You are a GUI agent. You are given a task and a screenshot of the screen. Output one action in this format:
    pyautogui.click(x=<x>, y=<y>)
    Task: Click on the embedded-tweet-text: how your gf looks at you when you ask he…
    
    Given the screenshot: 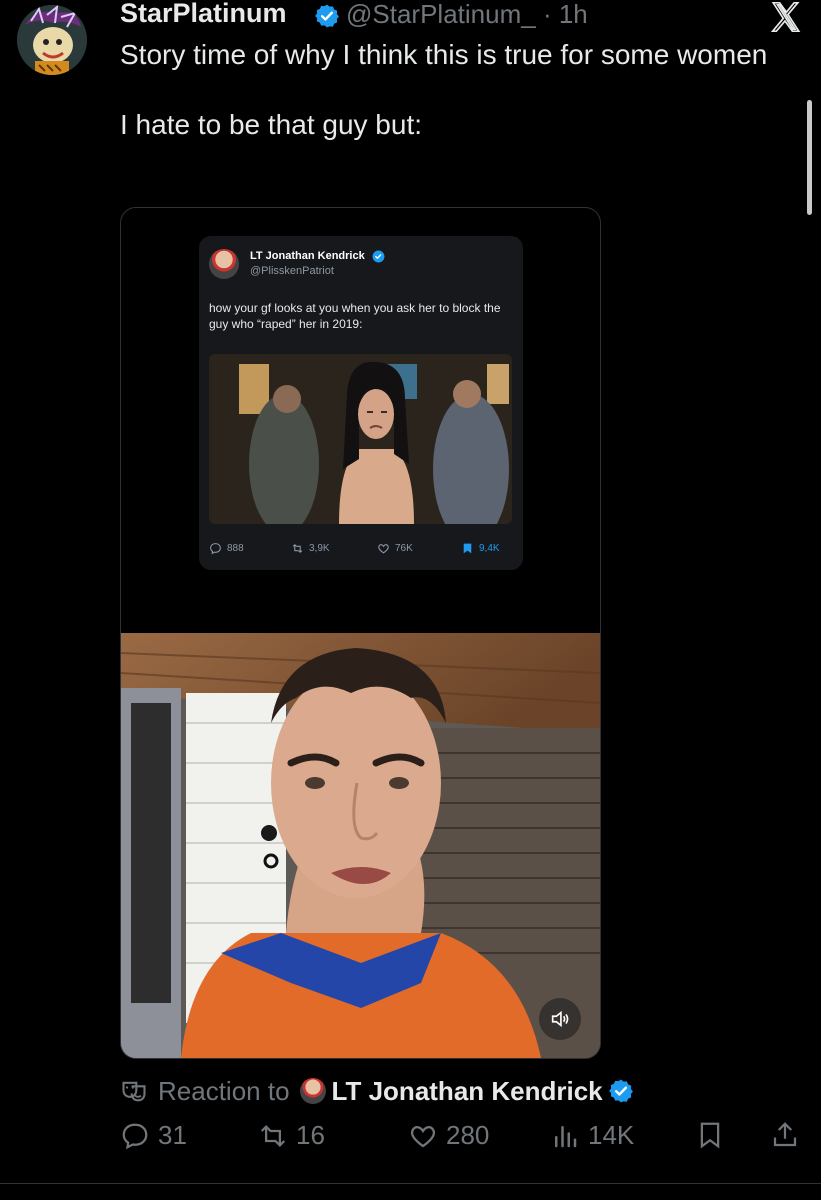 What is the action you would take?
    pyautogui.click(x=355, y=316)
    